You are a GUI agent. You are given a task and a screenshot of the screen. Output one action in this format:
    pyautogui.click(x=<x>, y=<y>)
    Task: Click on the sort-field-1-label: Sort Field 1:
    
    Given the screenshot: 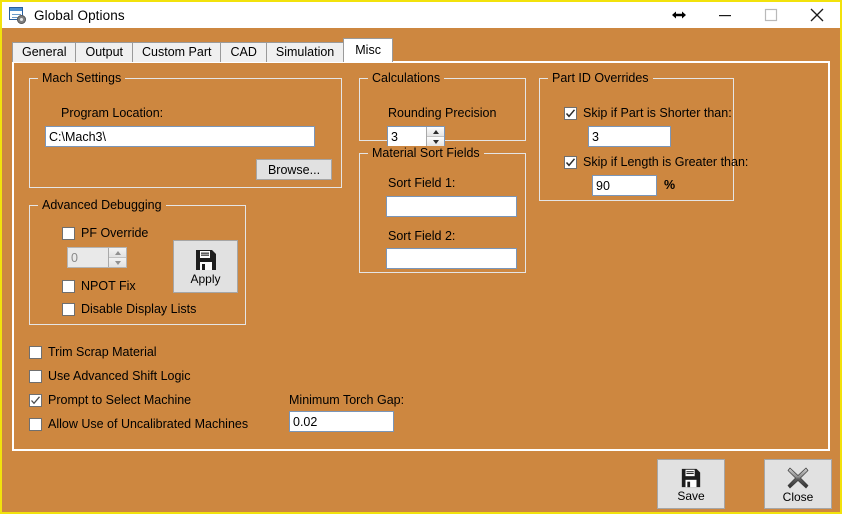 What is the action you would take?
    pyautogui.click(x=422, y=183)
    